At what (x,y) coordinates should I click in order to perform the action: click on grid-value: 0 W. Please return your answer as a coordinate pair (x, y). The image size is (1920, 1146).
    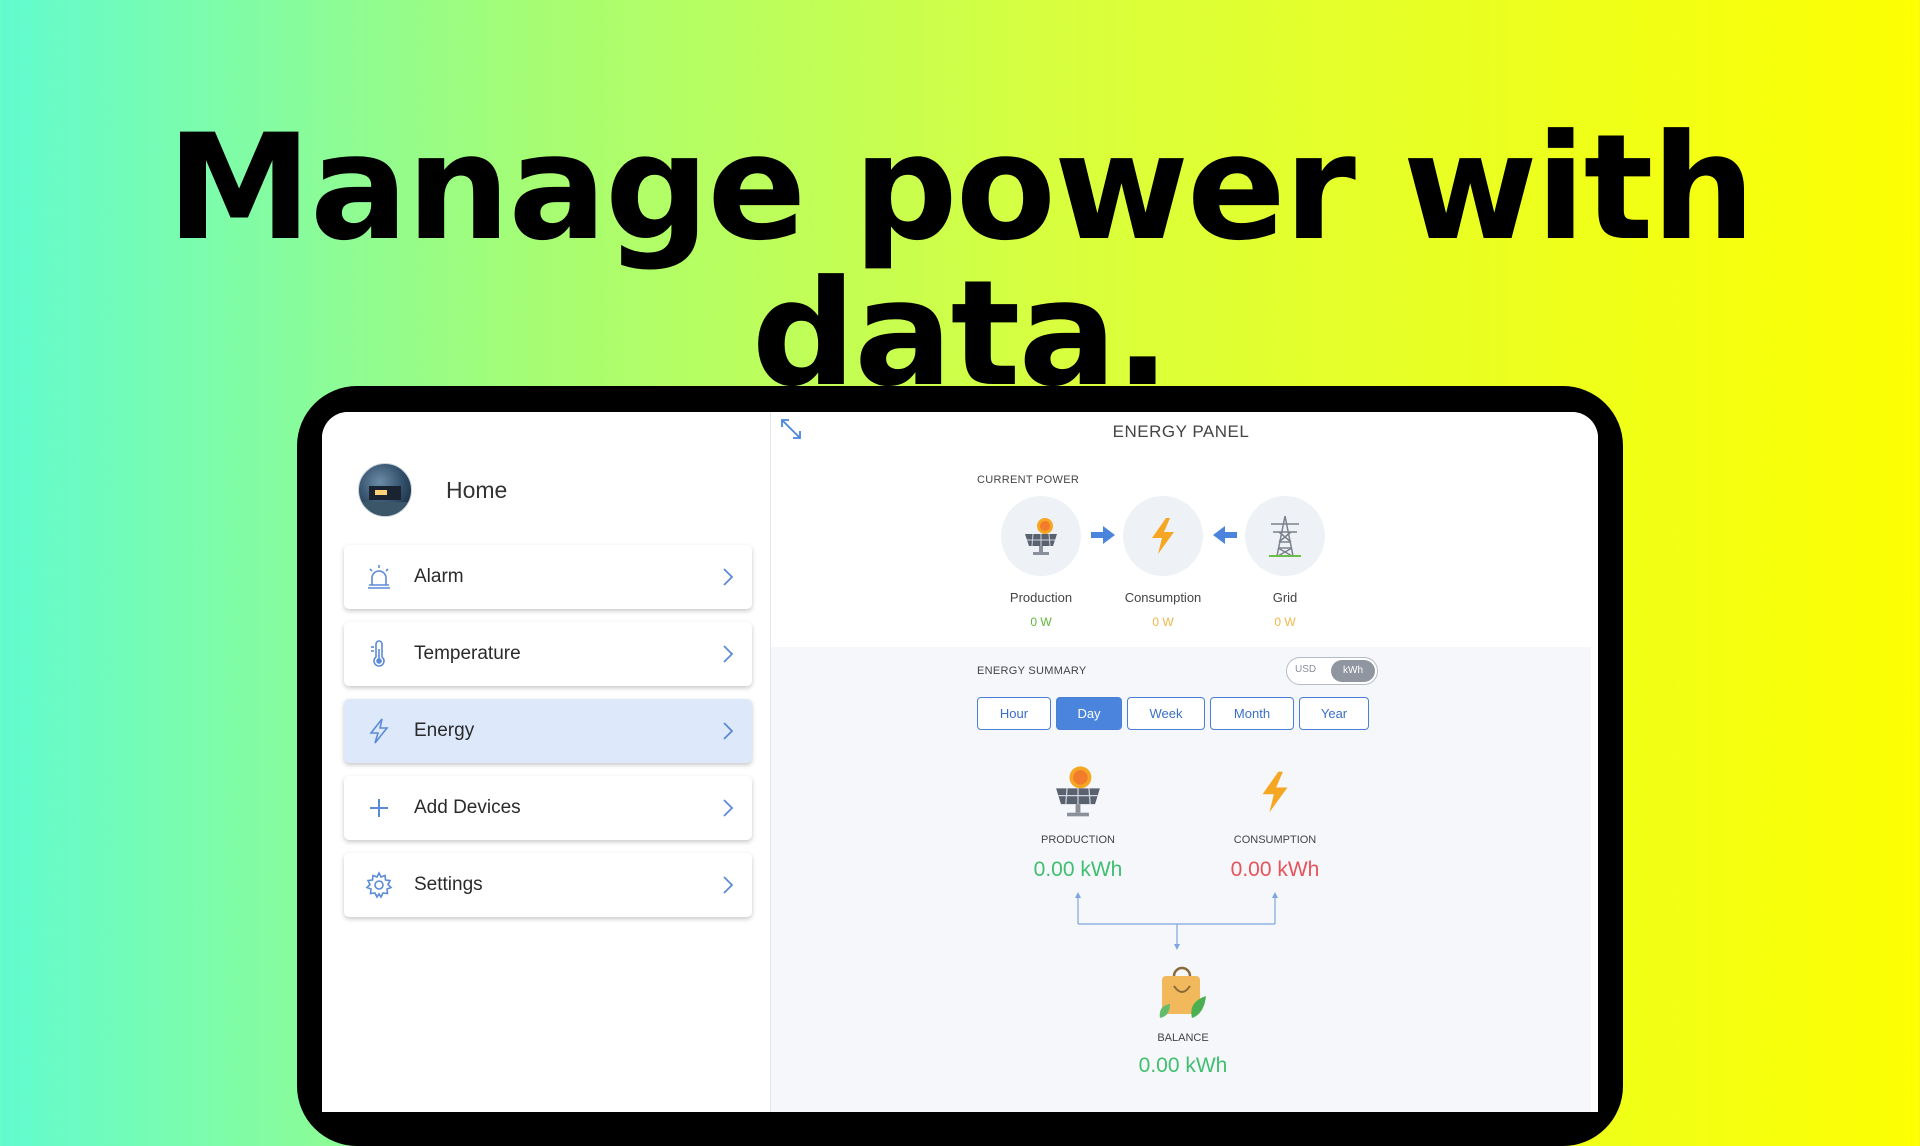
    Looking at the image, I should click on (1285, 622).